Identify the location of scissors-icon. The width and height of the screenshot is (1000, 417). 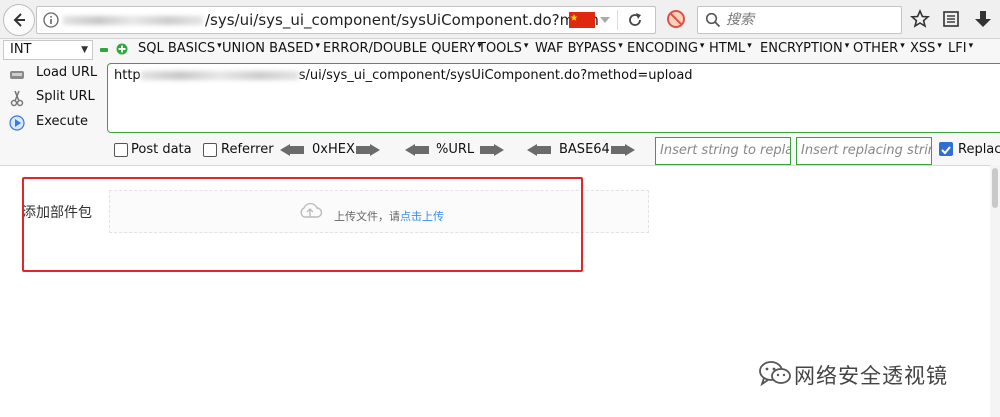
(17, 98).